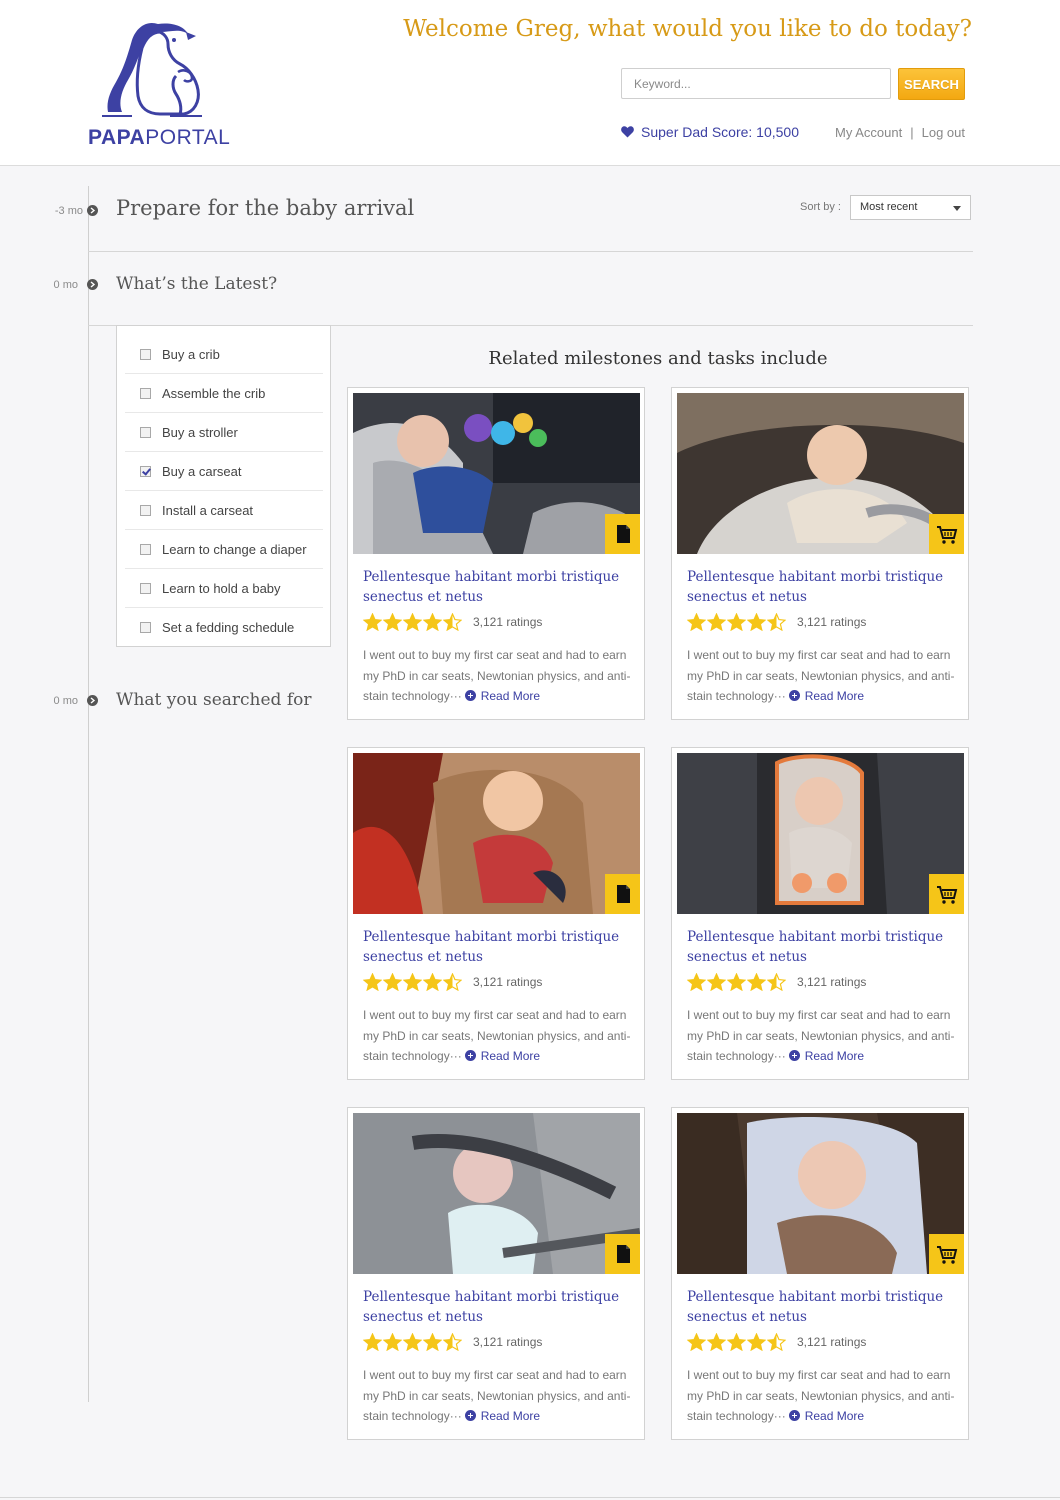  I want to click on timeline-line, so click(88, 794).